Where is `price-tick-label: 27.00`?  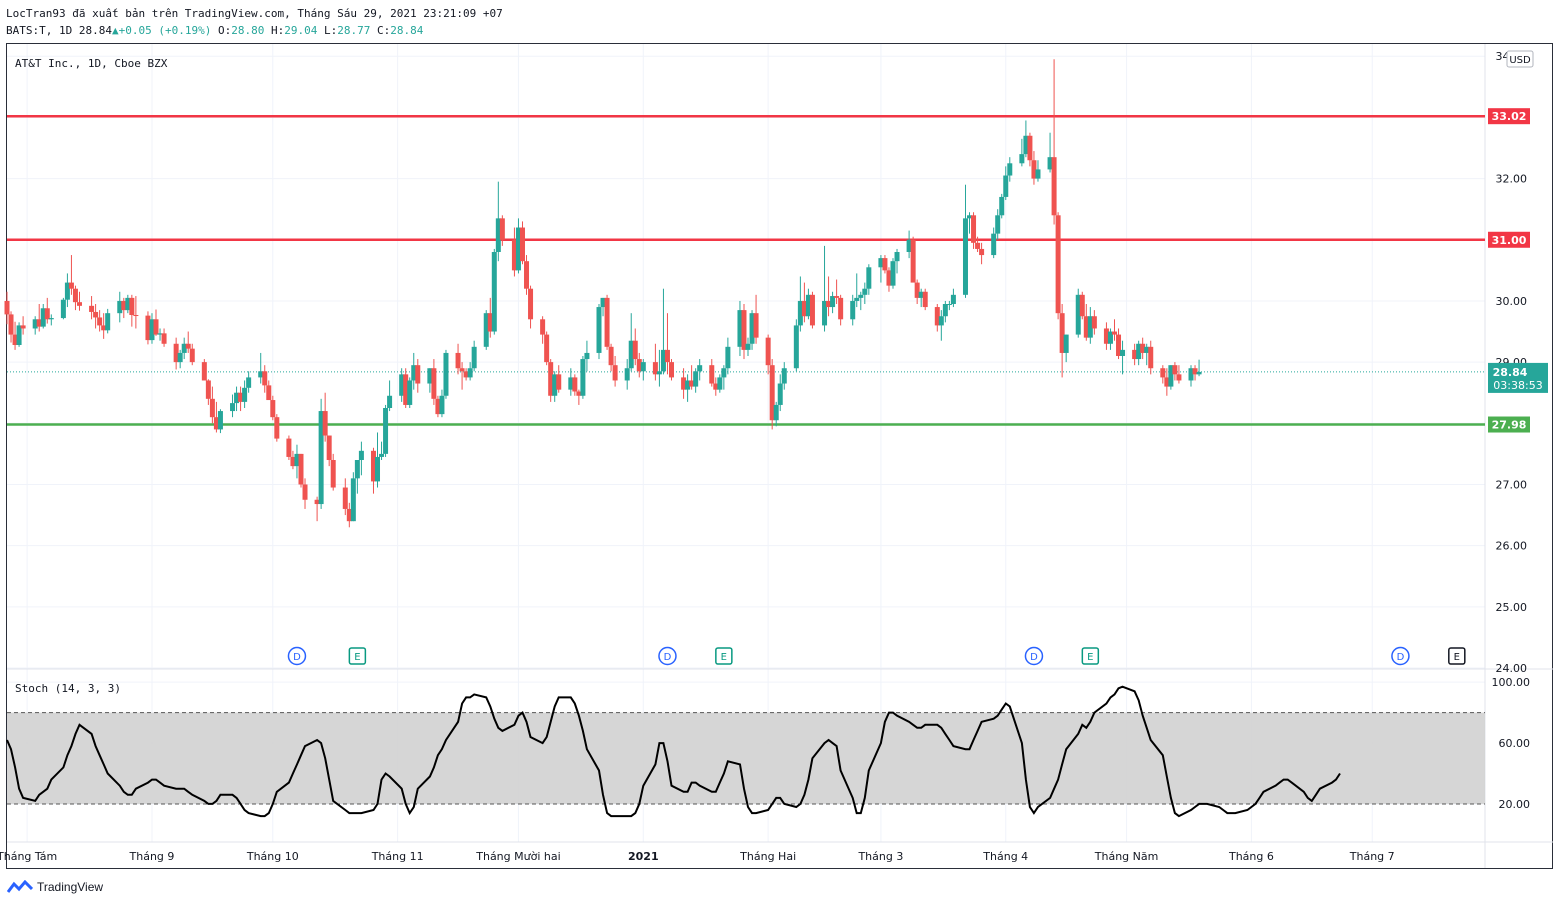
price-tick-label: 27.00 is located at coordinates (1512, 484).